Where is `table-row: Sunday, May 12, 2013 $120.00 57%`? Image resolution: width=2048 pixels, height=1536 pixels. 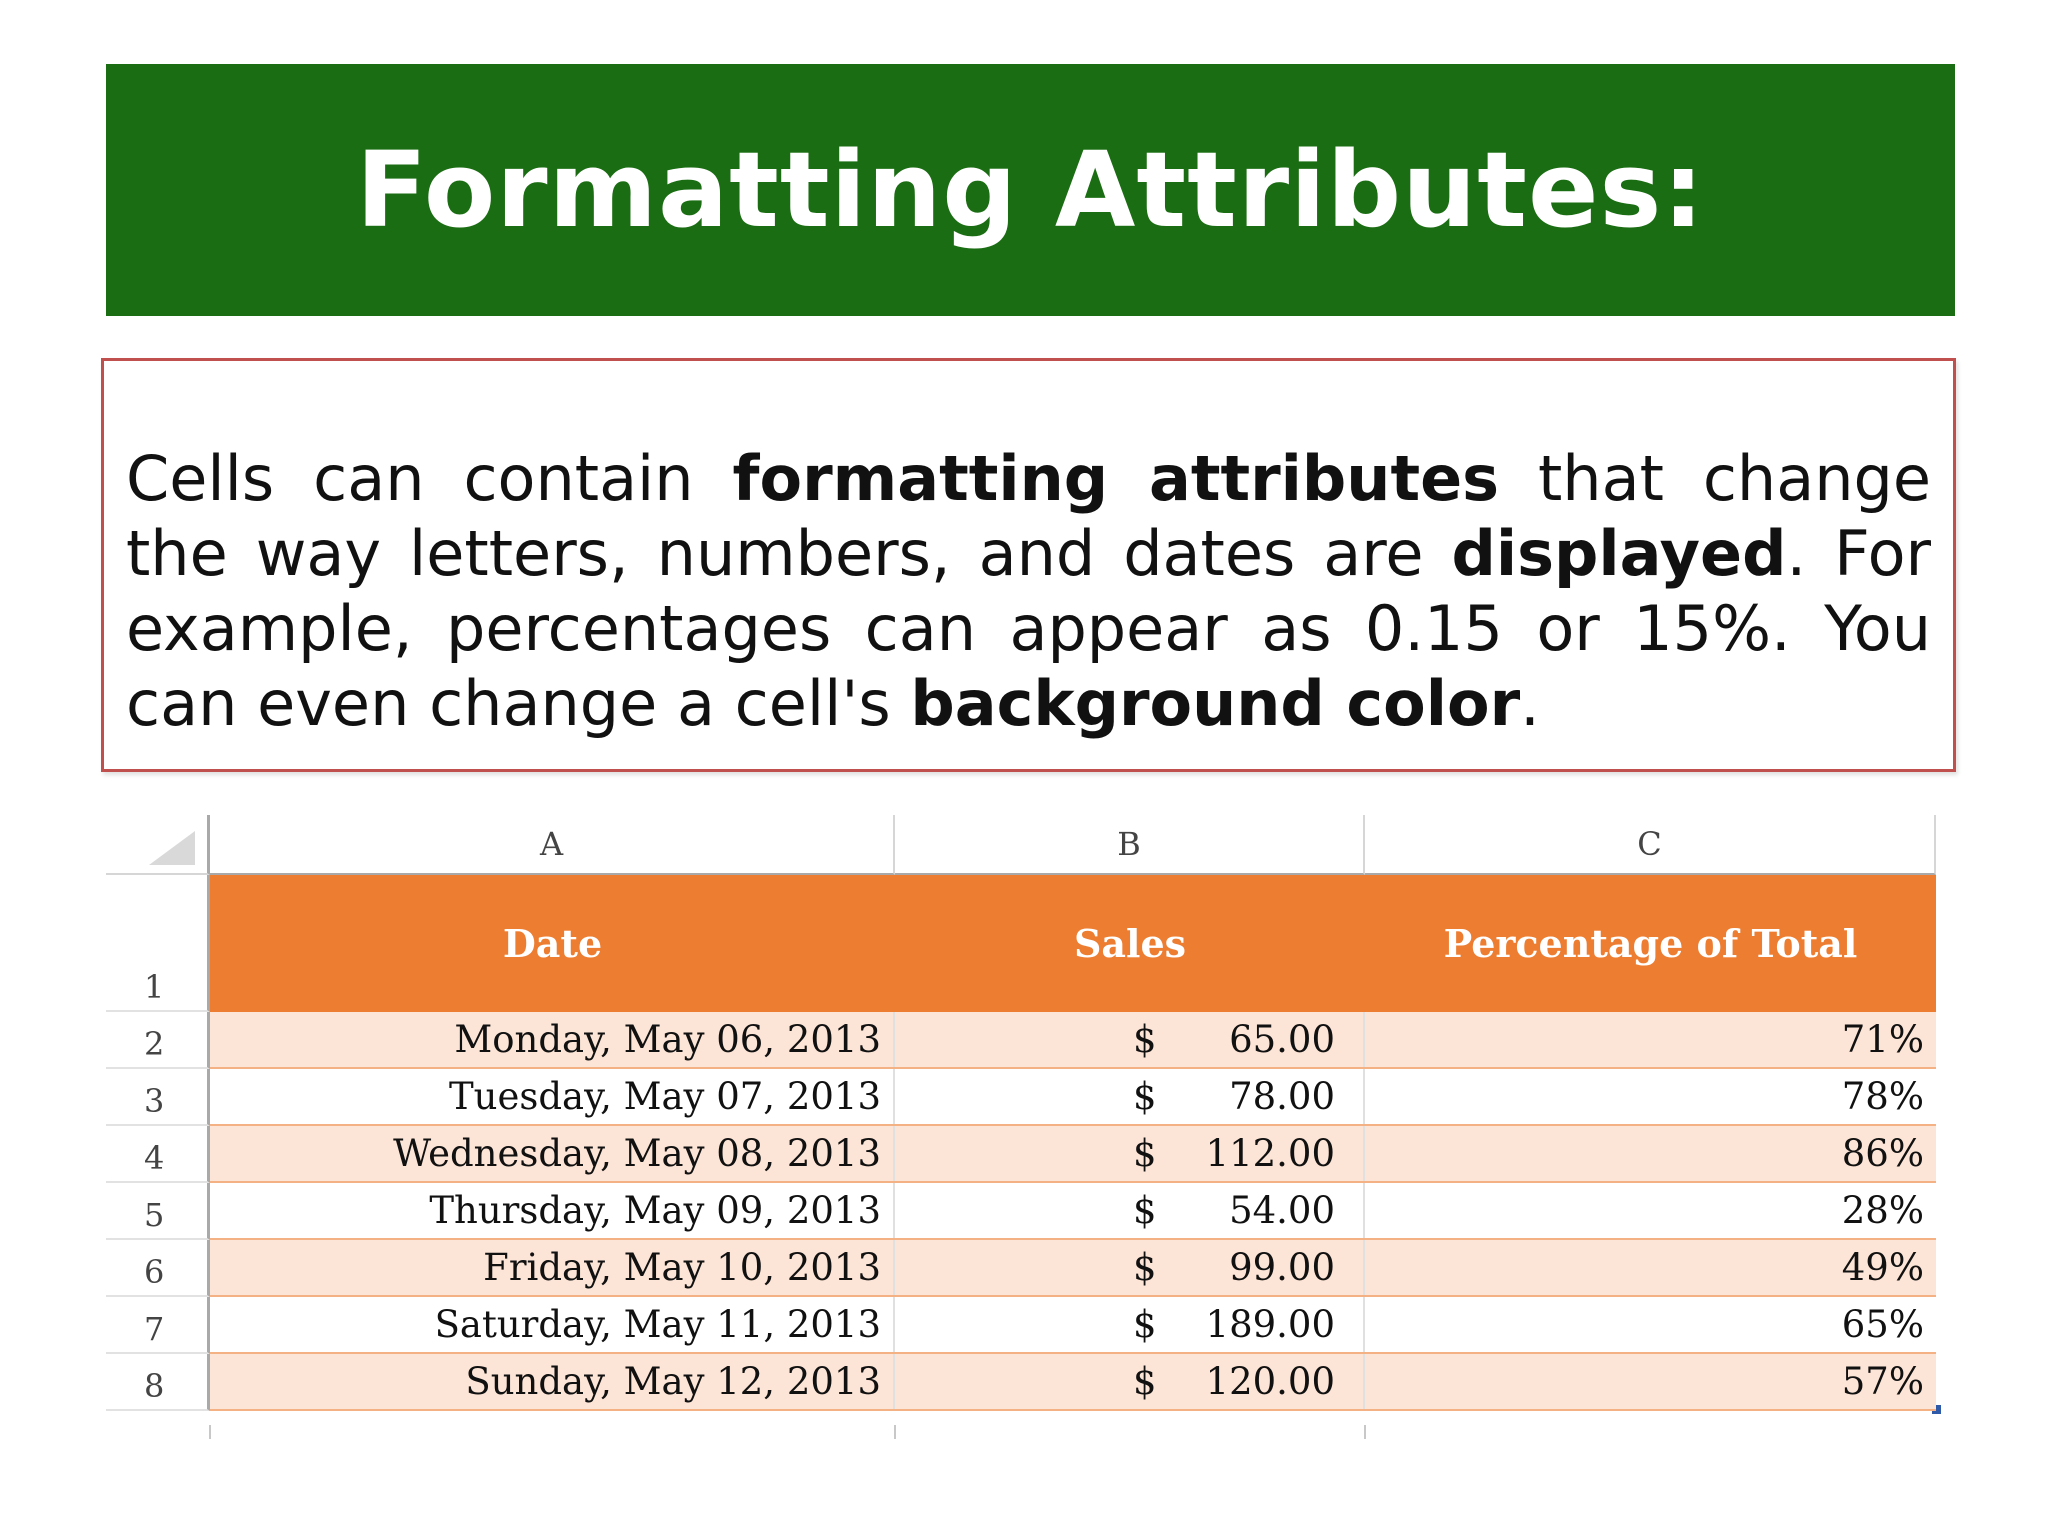
table-row: Sunday, May 12, 2013 $120.00 57% is located at coordinates (1073, 1382).